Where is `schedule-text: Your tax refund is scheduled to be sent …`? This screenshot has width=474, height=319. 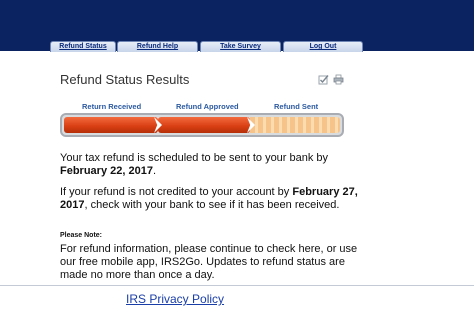 schedule-text: Your tax refund is scheduled to be sent … is located at coordinates (194, 158).